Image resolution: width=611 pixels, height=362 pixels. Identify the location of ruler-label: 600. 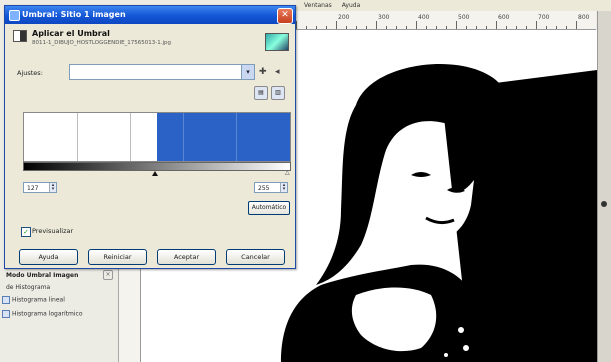
(504, 17).